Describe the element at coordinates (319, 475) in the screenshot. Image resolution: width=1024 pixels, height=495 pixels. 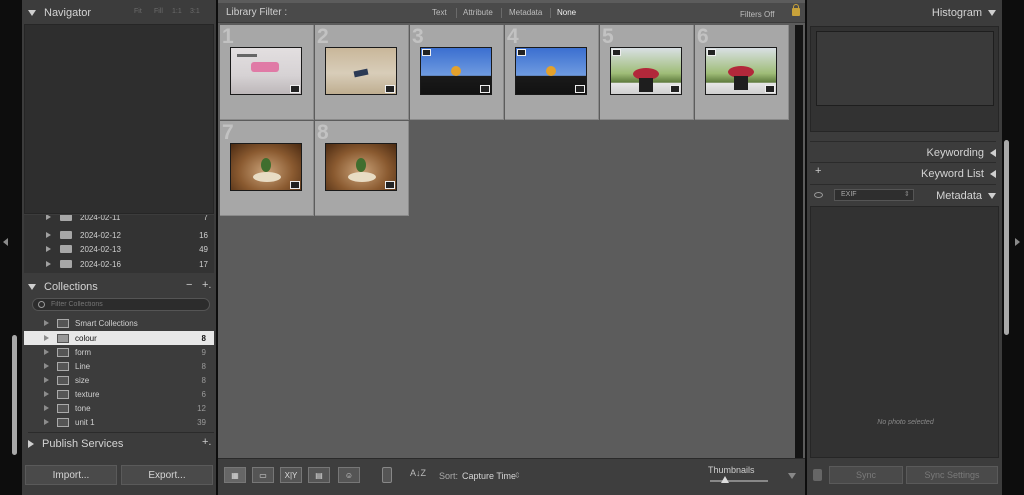
I see `survey-view-icon: ▤` at that location.